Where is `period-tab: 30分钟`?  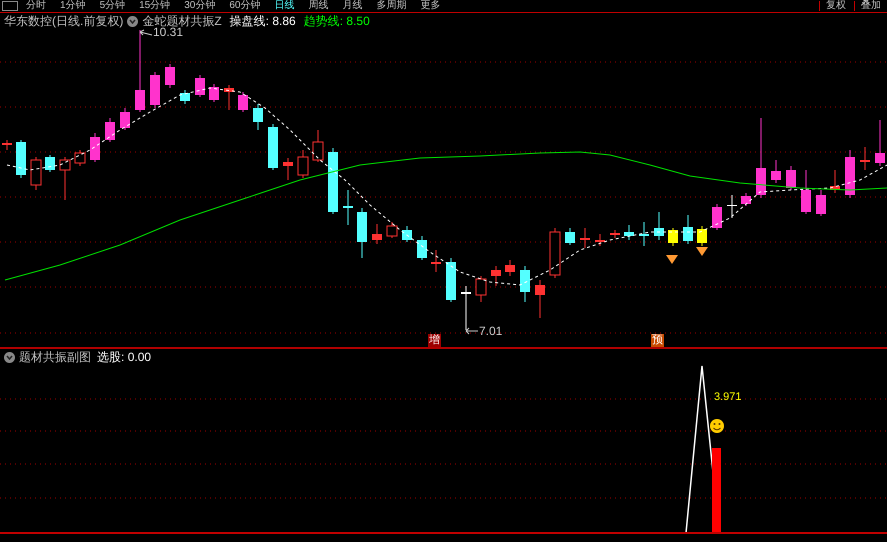 period-tab: 30分钟 is located at coordinates (200, 6).